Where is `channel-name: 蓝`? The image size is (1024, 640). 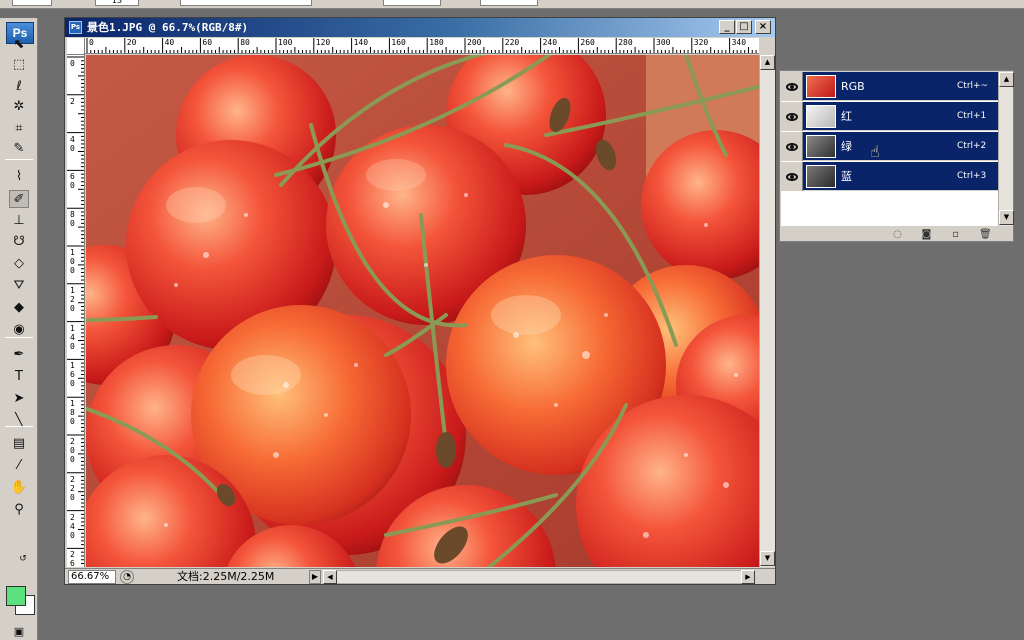 channel-name: 蓝 is located at coordinates (846, 176).